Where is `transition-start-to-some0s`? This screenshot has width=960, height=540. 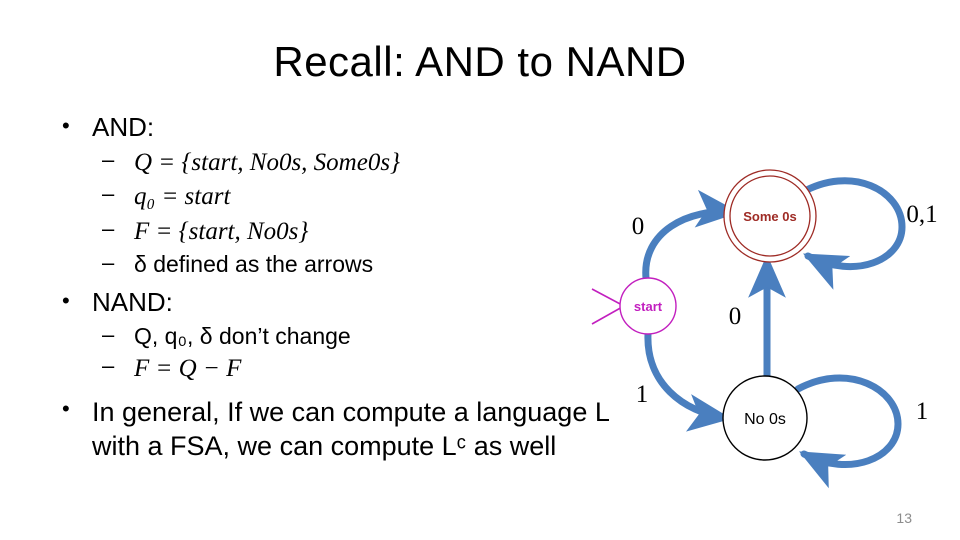
transition-start-to-some0s is located at coordinates (691, 235).